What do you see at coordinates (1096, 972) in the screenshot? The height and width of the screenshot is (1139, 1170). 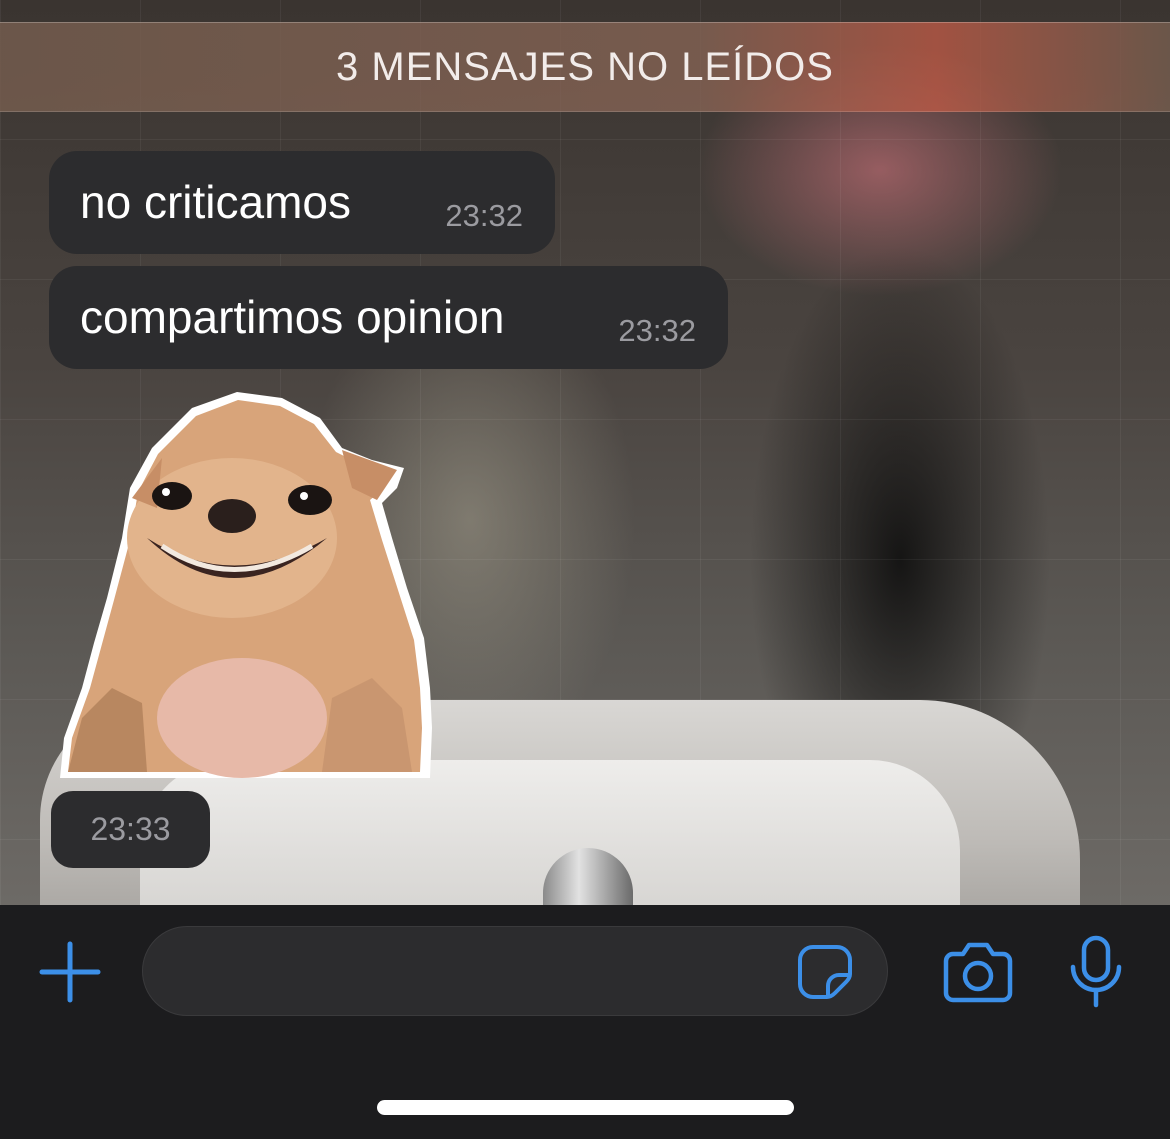 I see `microphone-icon` at bounding box center [1096, 972].